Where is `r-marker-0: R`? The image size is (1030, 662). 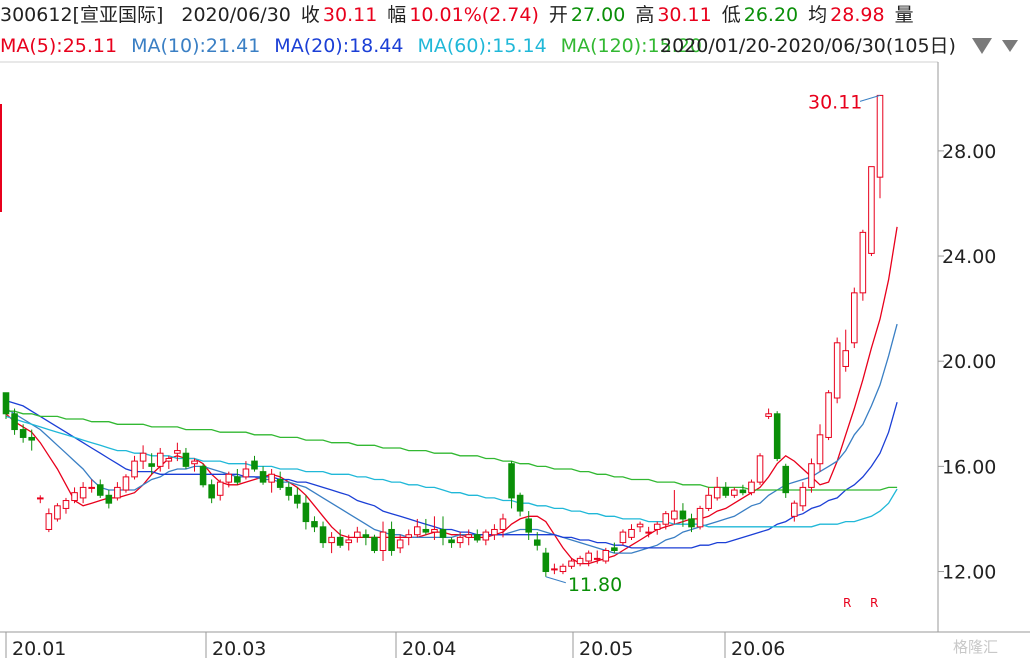 r-marker-0: R is located at coordinates (847, 603).